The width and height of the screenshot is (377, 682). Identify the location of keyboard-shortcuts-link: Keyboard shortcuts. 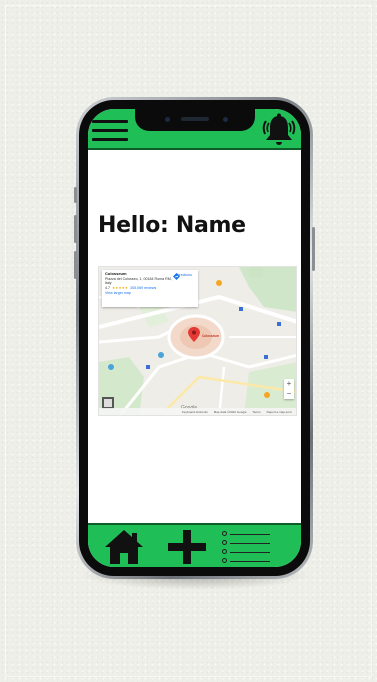
(195, 412).